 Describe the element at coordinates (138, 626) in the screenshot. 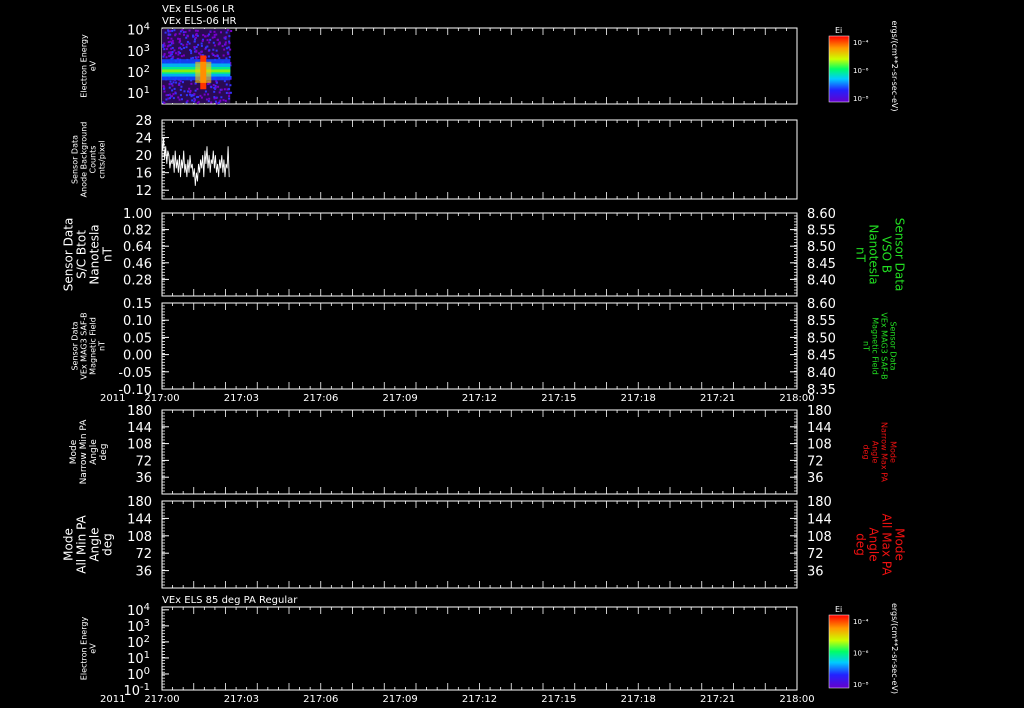

I see `tick-label: 103` at that location.